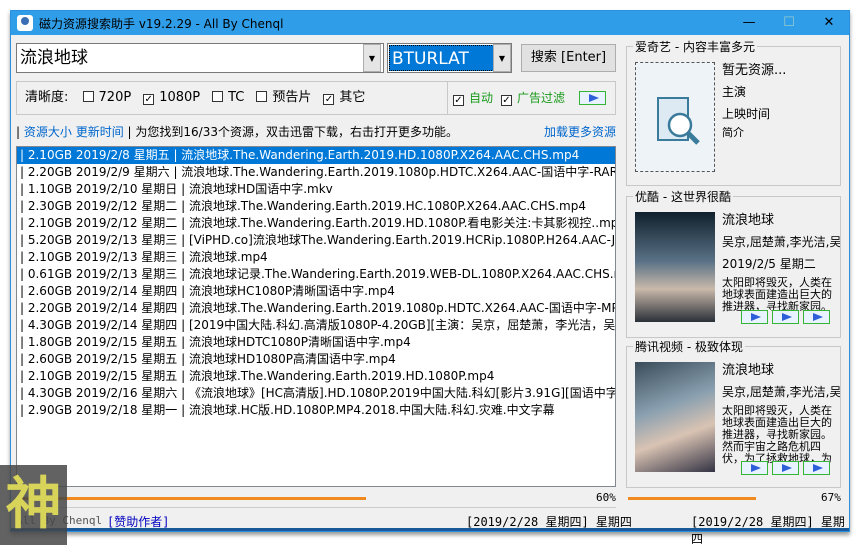 Image resolution: width=860 pixels, height=547 pixels. What do you see at coordinates (430, 23) in the screenshot?
I see `title-bar: 磁力资源搜索助手 v19.2.29 - All By Chenql — ☐ ✕` at bounding box center [430, 23].